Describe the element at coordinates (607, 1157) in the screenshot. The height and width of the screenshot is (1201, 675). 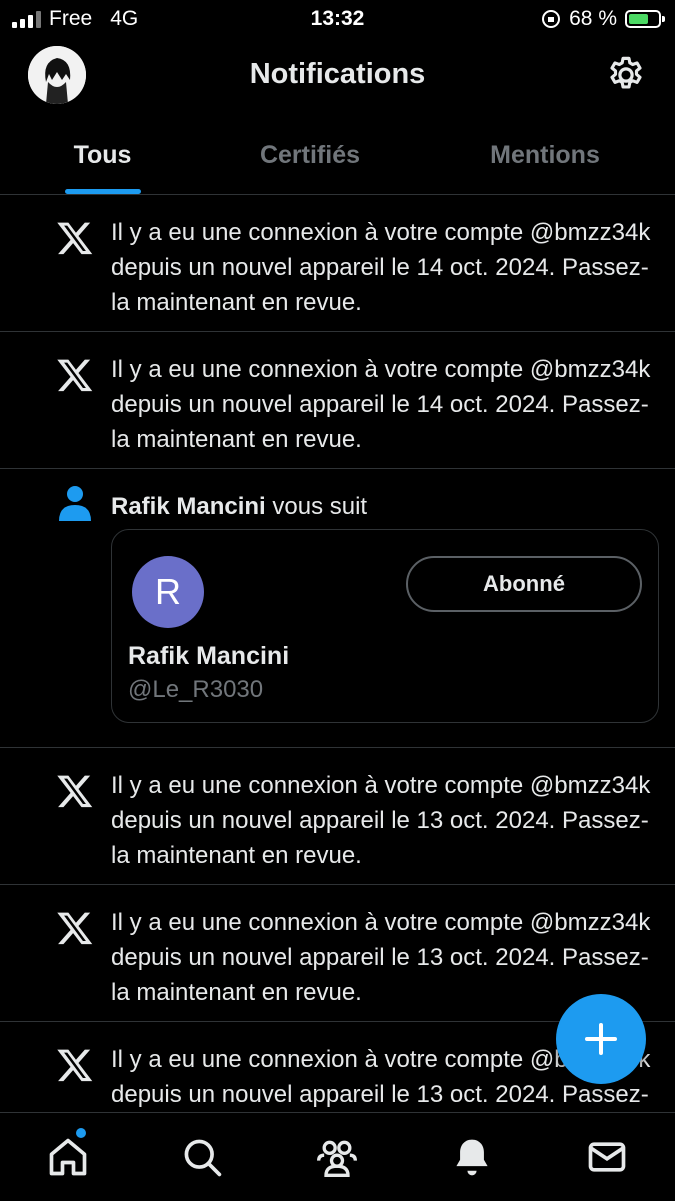
I see `mail-icon` at that location.